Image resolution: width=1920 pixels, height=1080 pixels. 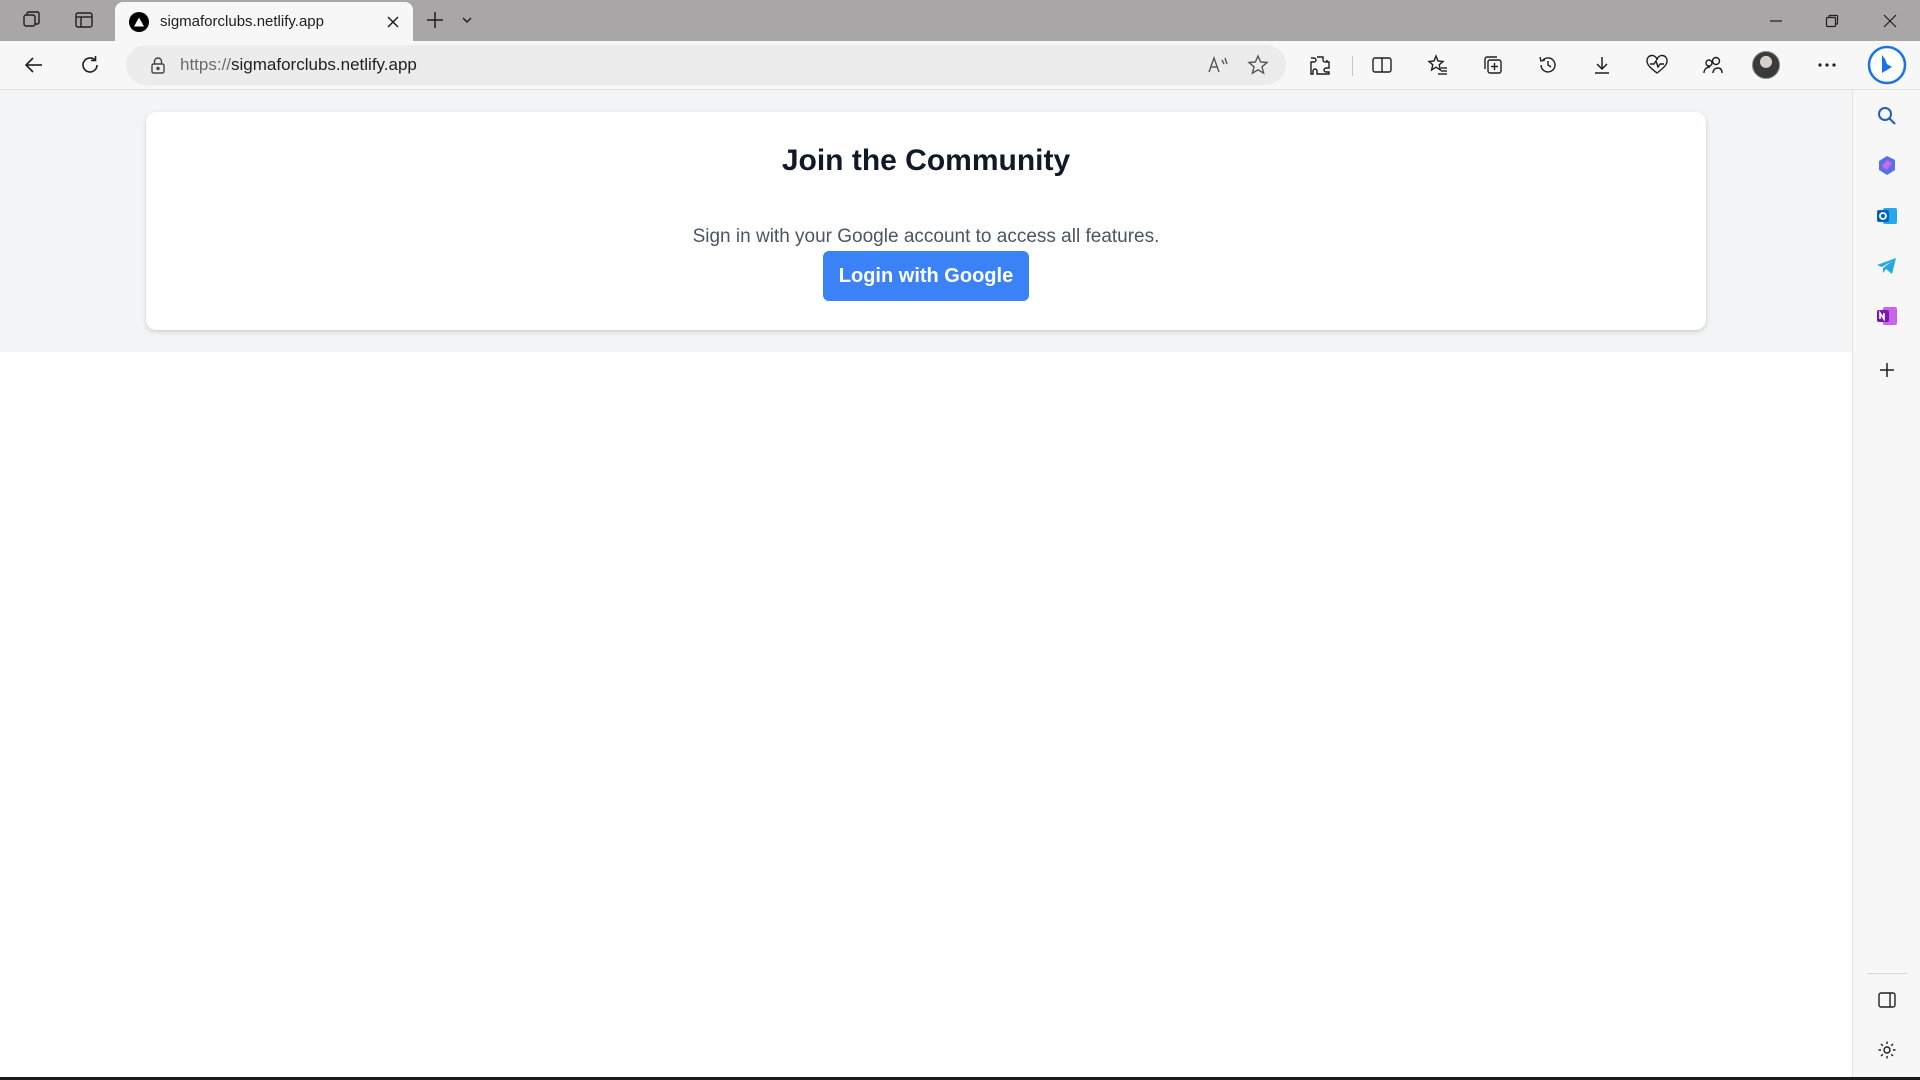 What do you see at coordinates (689, 65) in the screenshot?
I see `url-text: https://sigmaforclubs.netlify.app` at bounding box center [689, 65].